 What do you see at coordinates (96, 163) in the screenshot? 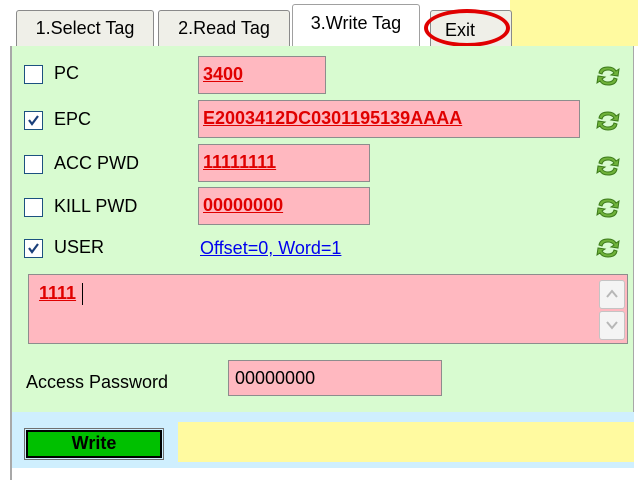
I see `acc-pwd-label: ACC PWD` at bounding box center [96, 163].